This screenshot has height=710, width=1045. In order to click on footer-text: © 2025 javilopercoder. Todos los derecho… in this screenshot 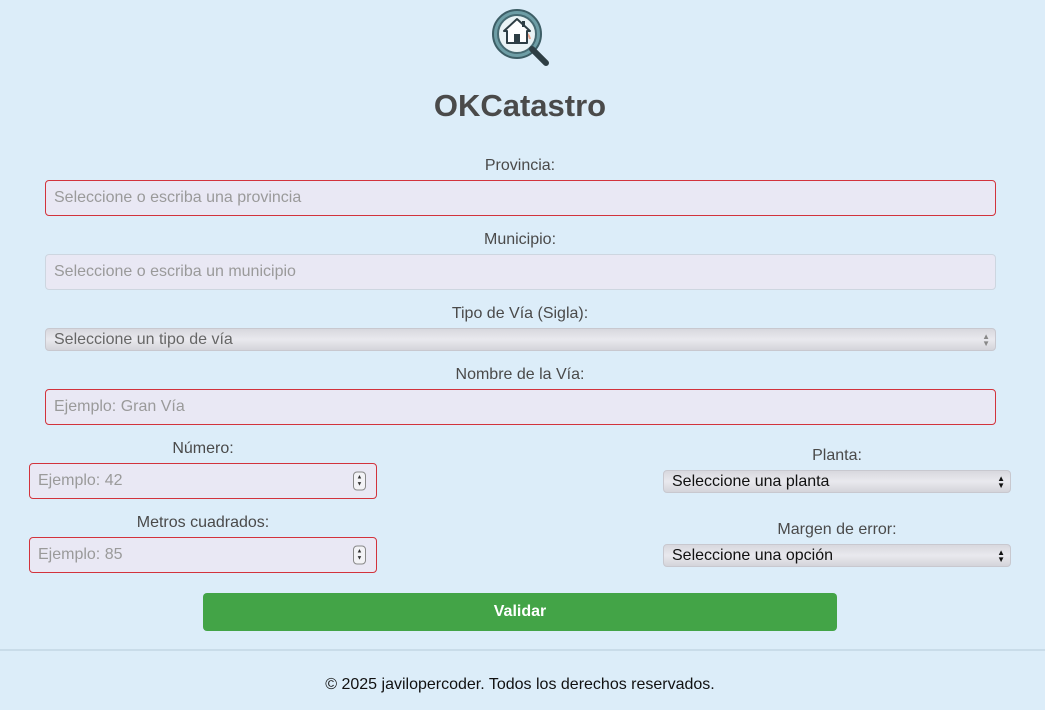, I will do `click(520, 684)`.